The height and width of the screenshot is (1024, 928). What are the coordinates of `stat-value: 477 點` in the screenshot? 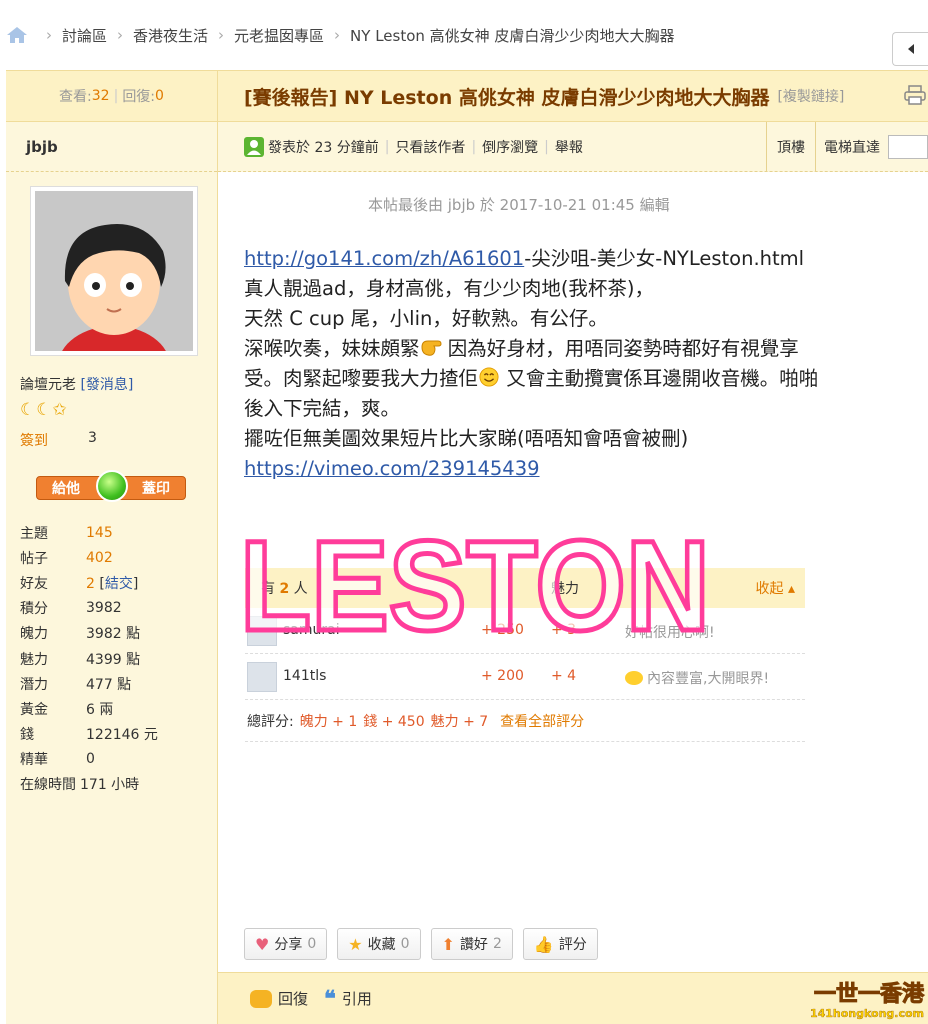 It's located at (109, 684).